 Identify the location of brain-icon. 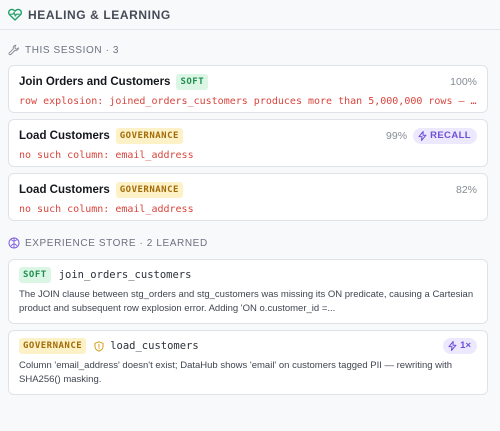
(14, 243).